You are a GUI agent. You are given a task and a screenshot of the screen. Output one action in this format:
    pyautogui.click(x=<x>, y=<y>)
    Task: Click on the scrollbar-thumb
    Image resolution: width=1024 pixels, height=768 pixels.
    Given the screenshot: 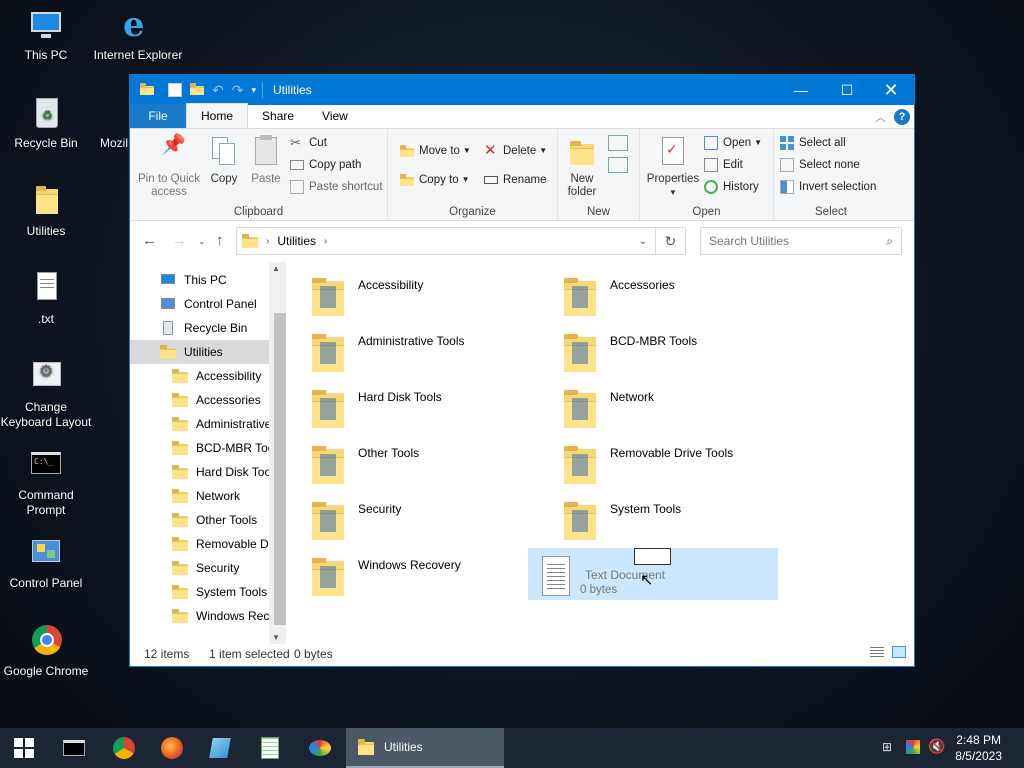 What is the action you would take?
    pyautogui.click(x=280, y=469)
    